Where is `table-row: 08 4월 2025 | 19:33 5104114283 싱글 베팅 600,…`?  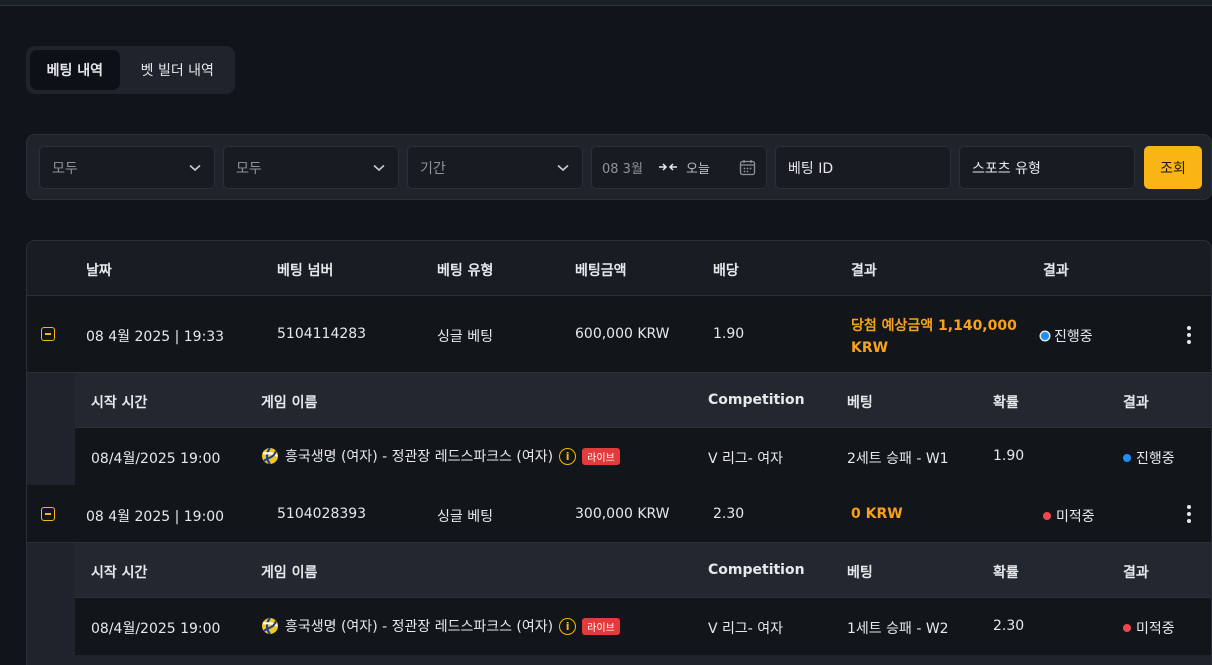 table-row: 08 4월 2025 | 19:33 5104114283 싱글 베팅 600,… is located at coordinates (619, 334).